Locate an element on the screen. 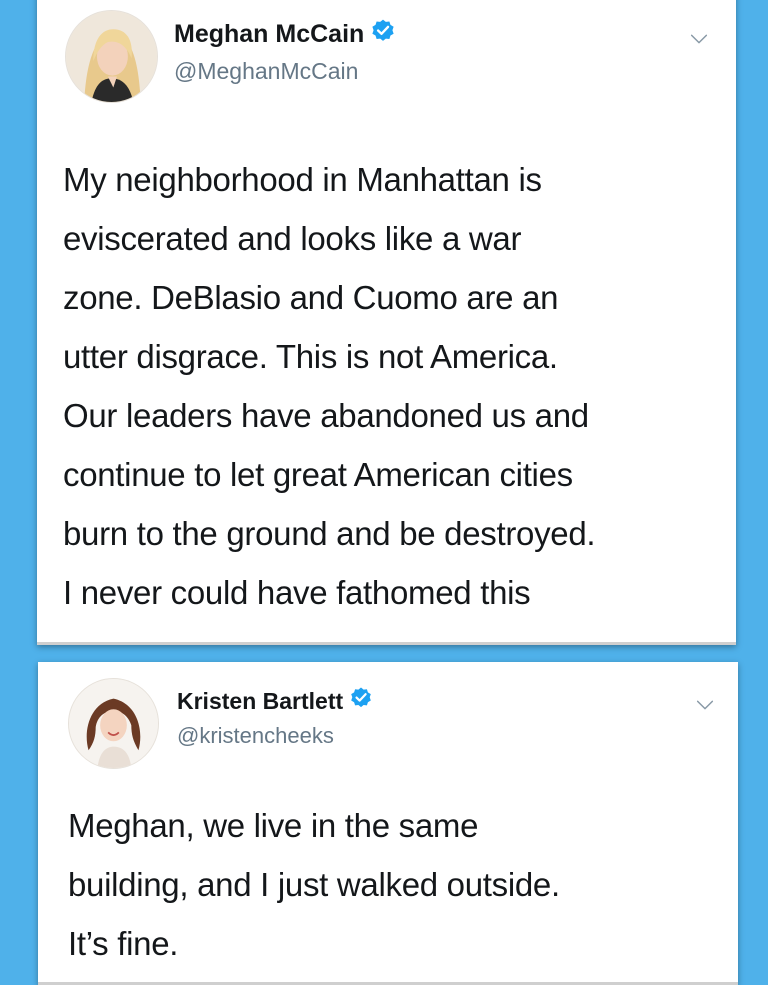 The image size is (768, 985). user-handle: @kristencheeks is located at coordinates (255, 736).